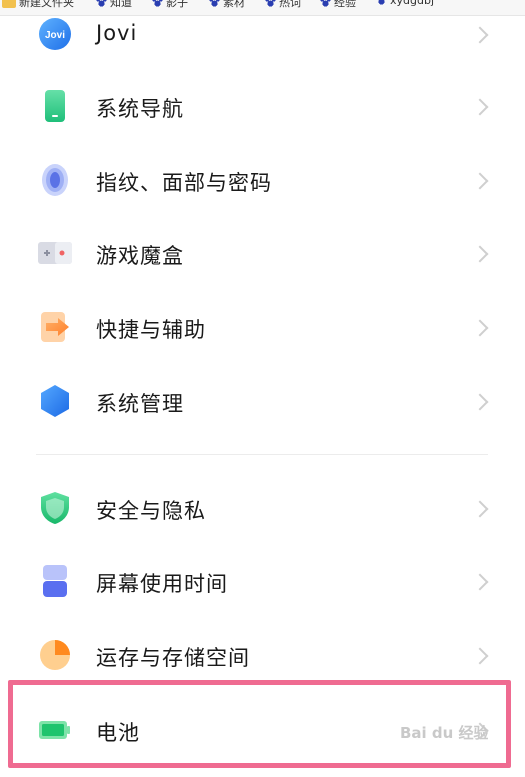 This screenshot has width=525, height=777. I want to click on settings-item-label: 屏幕使用时间, so click(162, 584).